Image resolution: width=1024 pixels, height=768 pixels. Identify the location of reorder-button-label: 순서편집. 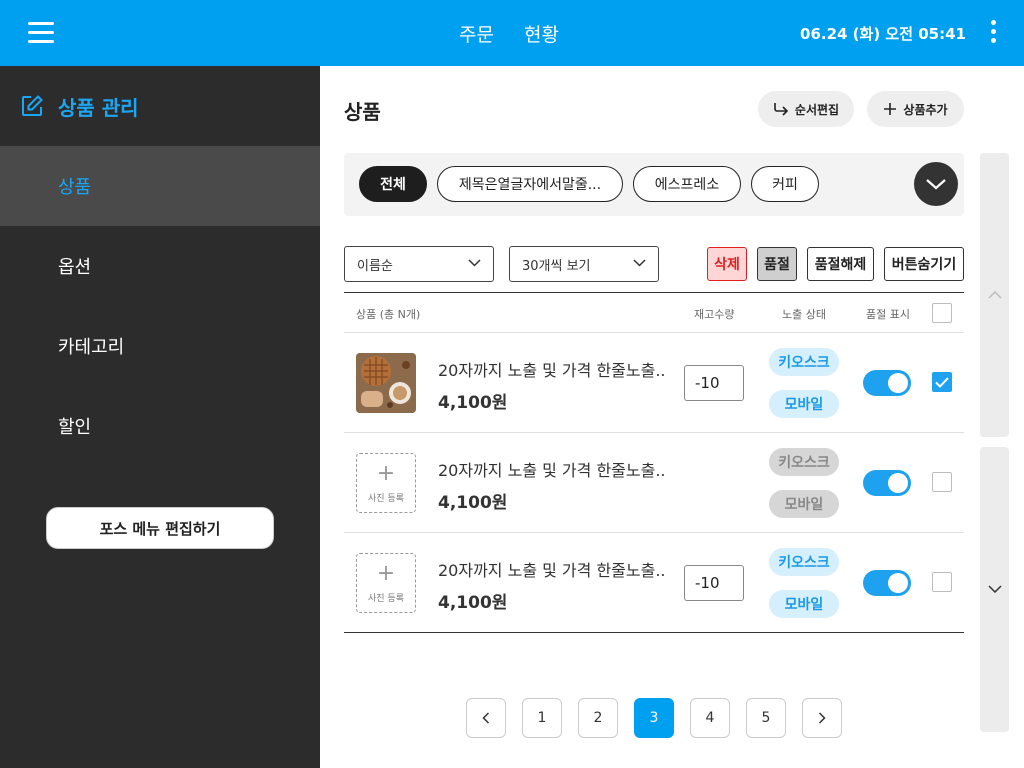
(817, 109).